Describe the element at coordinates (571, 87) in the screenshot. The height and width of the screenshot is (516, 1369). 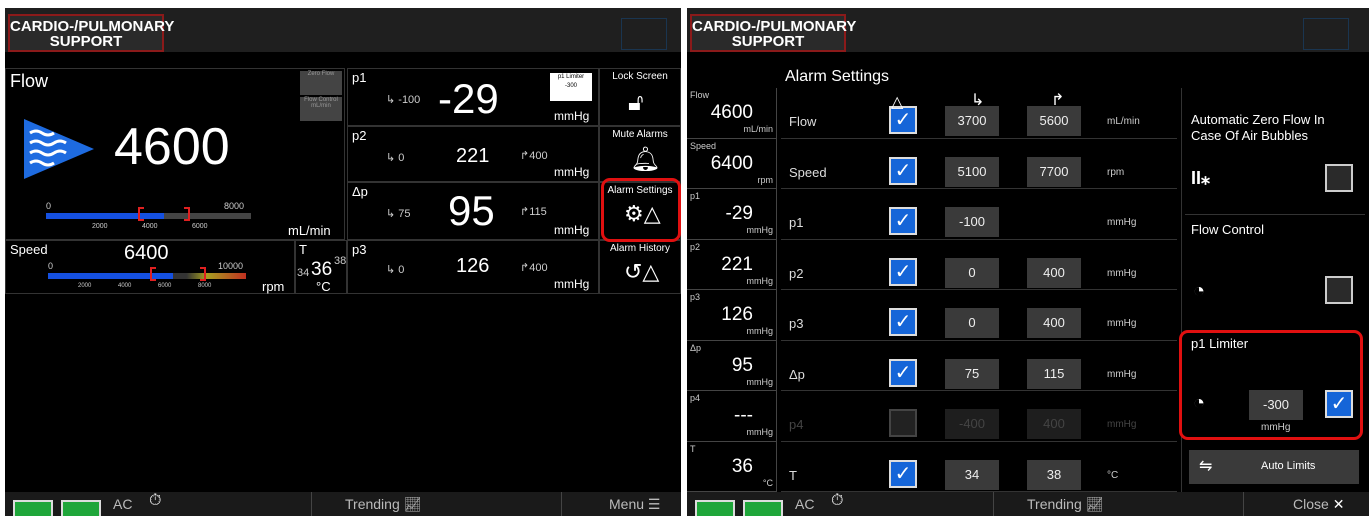
I see `p1-limiter-badge: p1 Limiter -300` at that location.